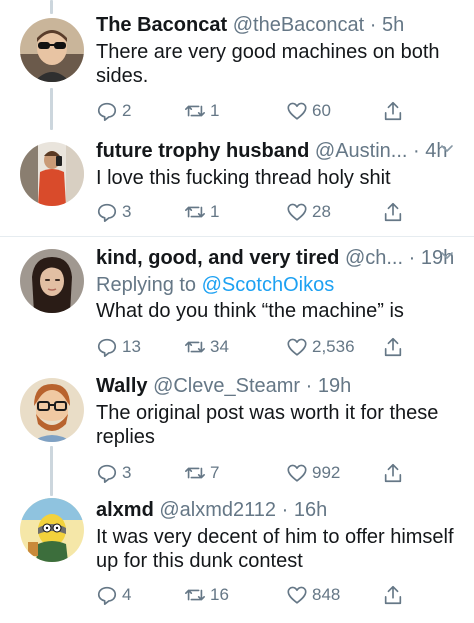 This screenshot has width=474, height=623. Describe the element at coordinates (131, 346) in the screenshot. I see `reply-count: 13` at that location.